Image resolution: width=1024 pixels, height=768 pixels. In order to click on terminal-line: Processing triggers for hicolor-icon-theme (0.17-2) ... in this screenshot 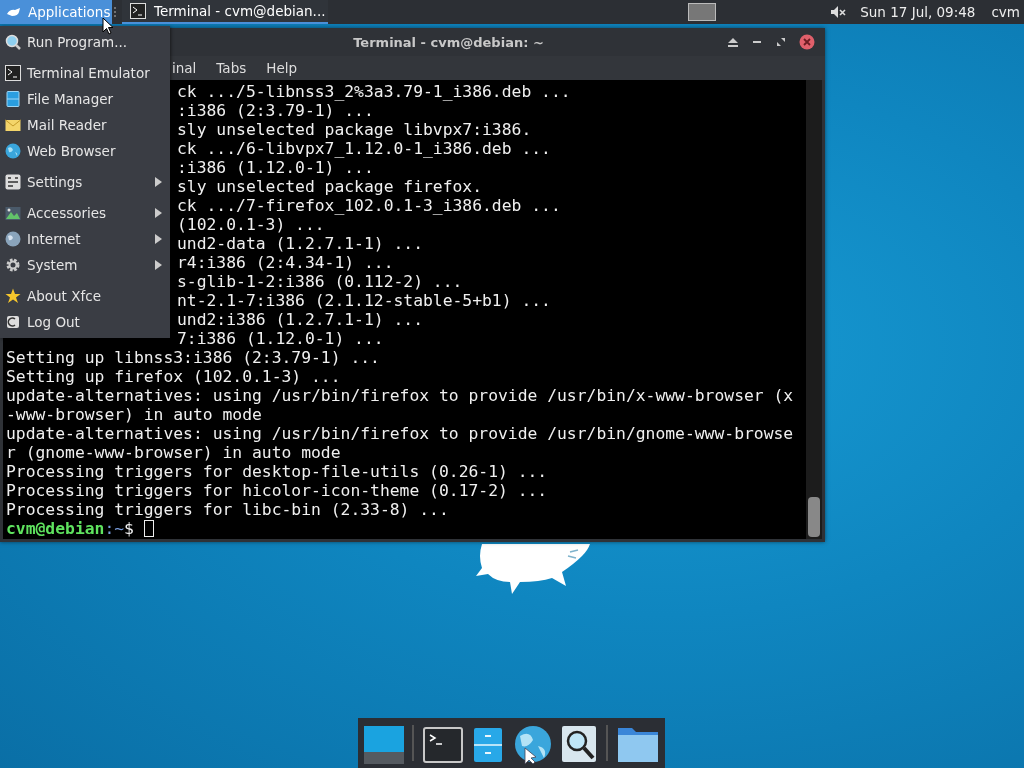, I will do `click(277, 490)`.